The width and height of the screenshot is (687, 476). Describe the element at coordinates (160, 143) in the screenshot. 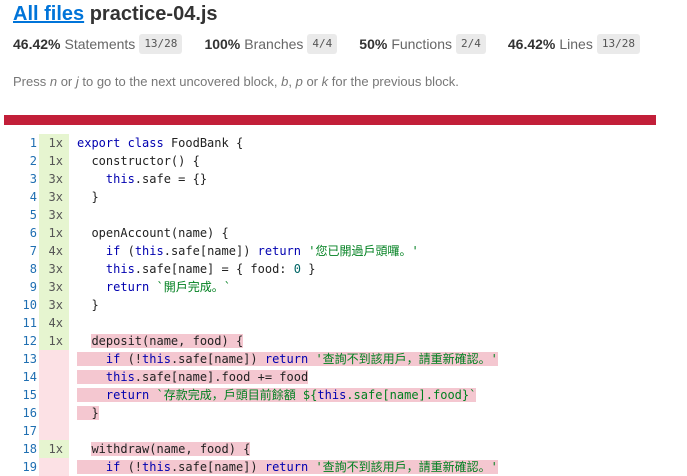

I see `code-line-content: export class FoodBank {` at that location.